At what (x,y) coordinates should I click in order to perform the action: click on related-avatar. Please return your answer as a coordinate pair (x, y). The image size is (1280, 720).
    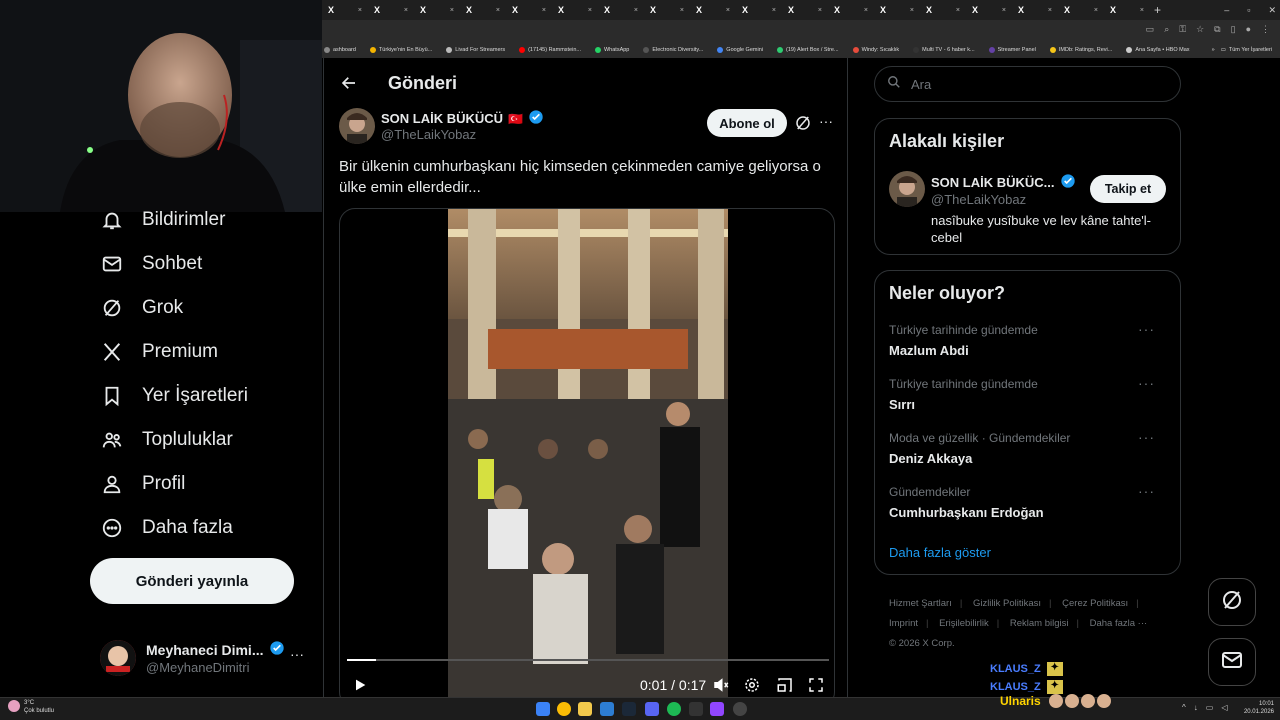
    Looking at the image, I should click on (907, 189).